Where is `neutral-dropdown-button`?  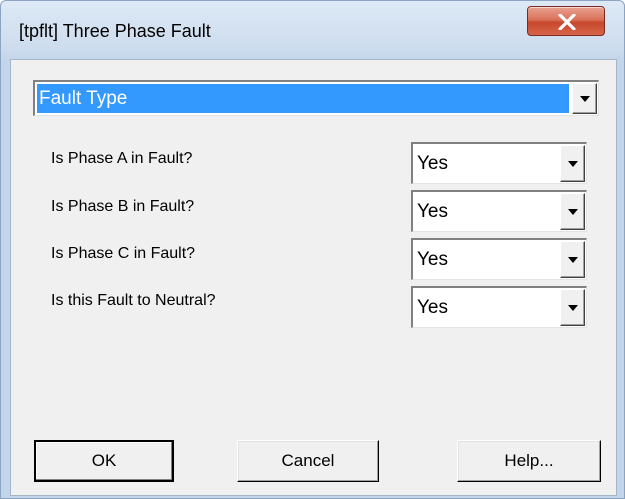
neutral-dropdown-button is located at coordinates (572, 307).